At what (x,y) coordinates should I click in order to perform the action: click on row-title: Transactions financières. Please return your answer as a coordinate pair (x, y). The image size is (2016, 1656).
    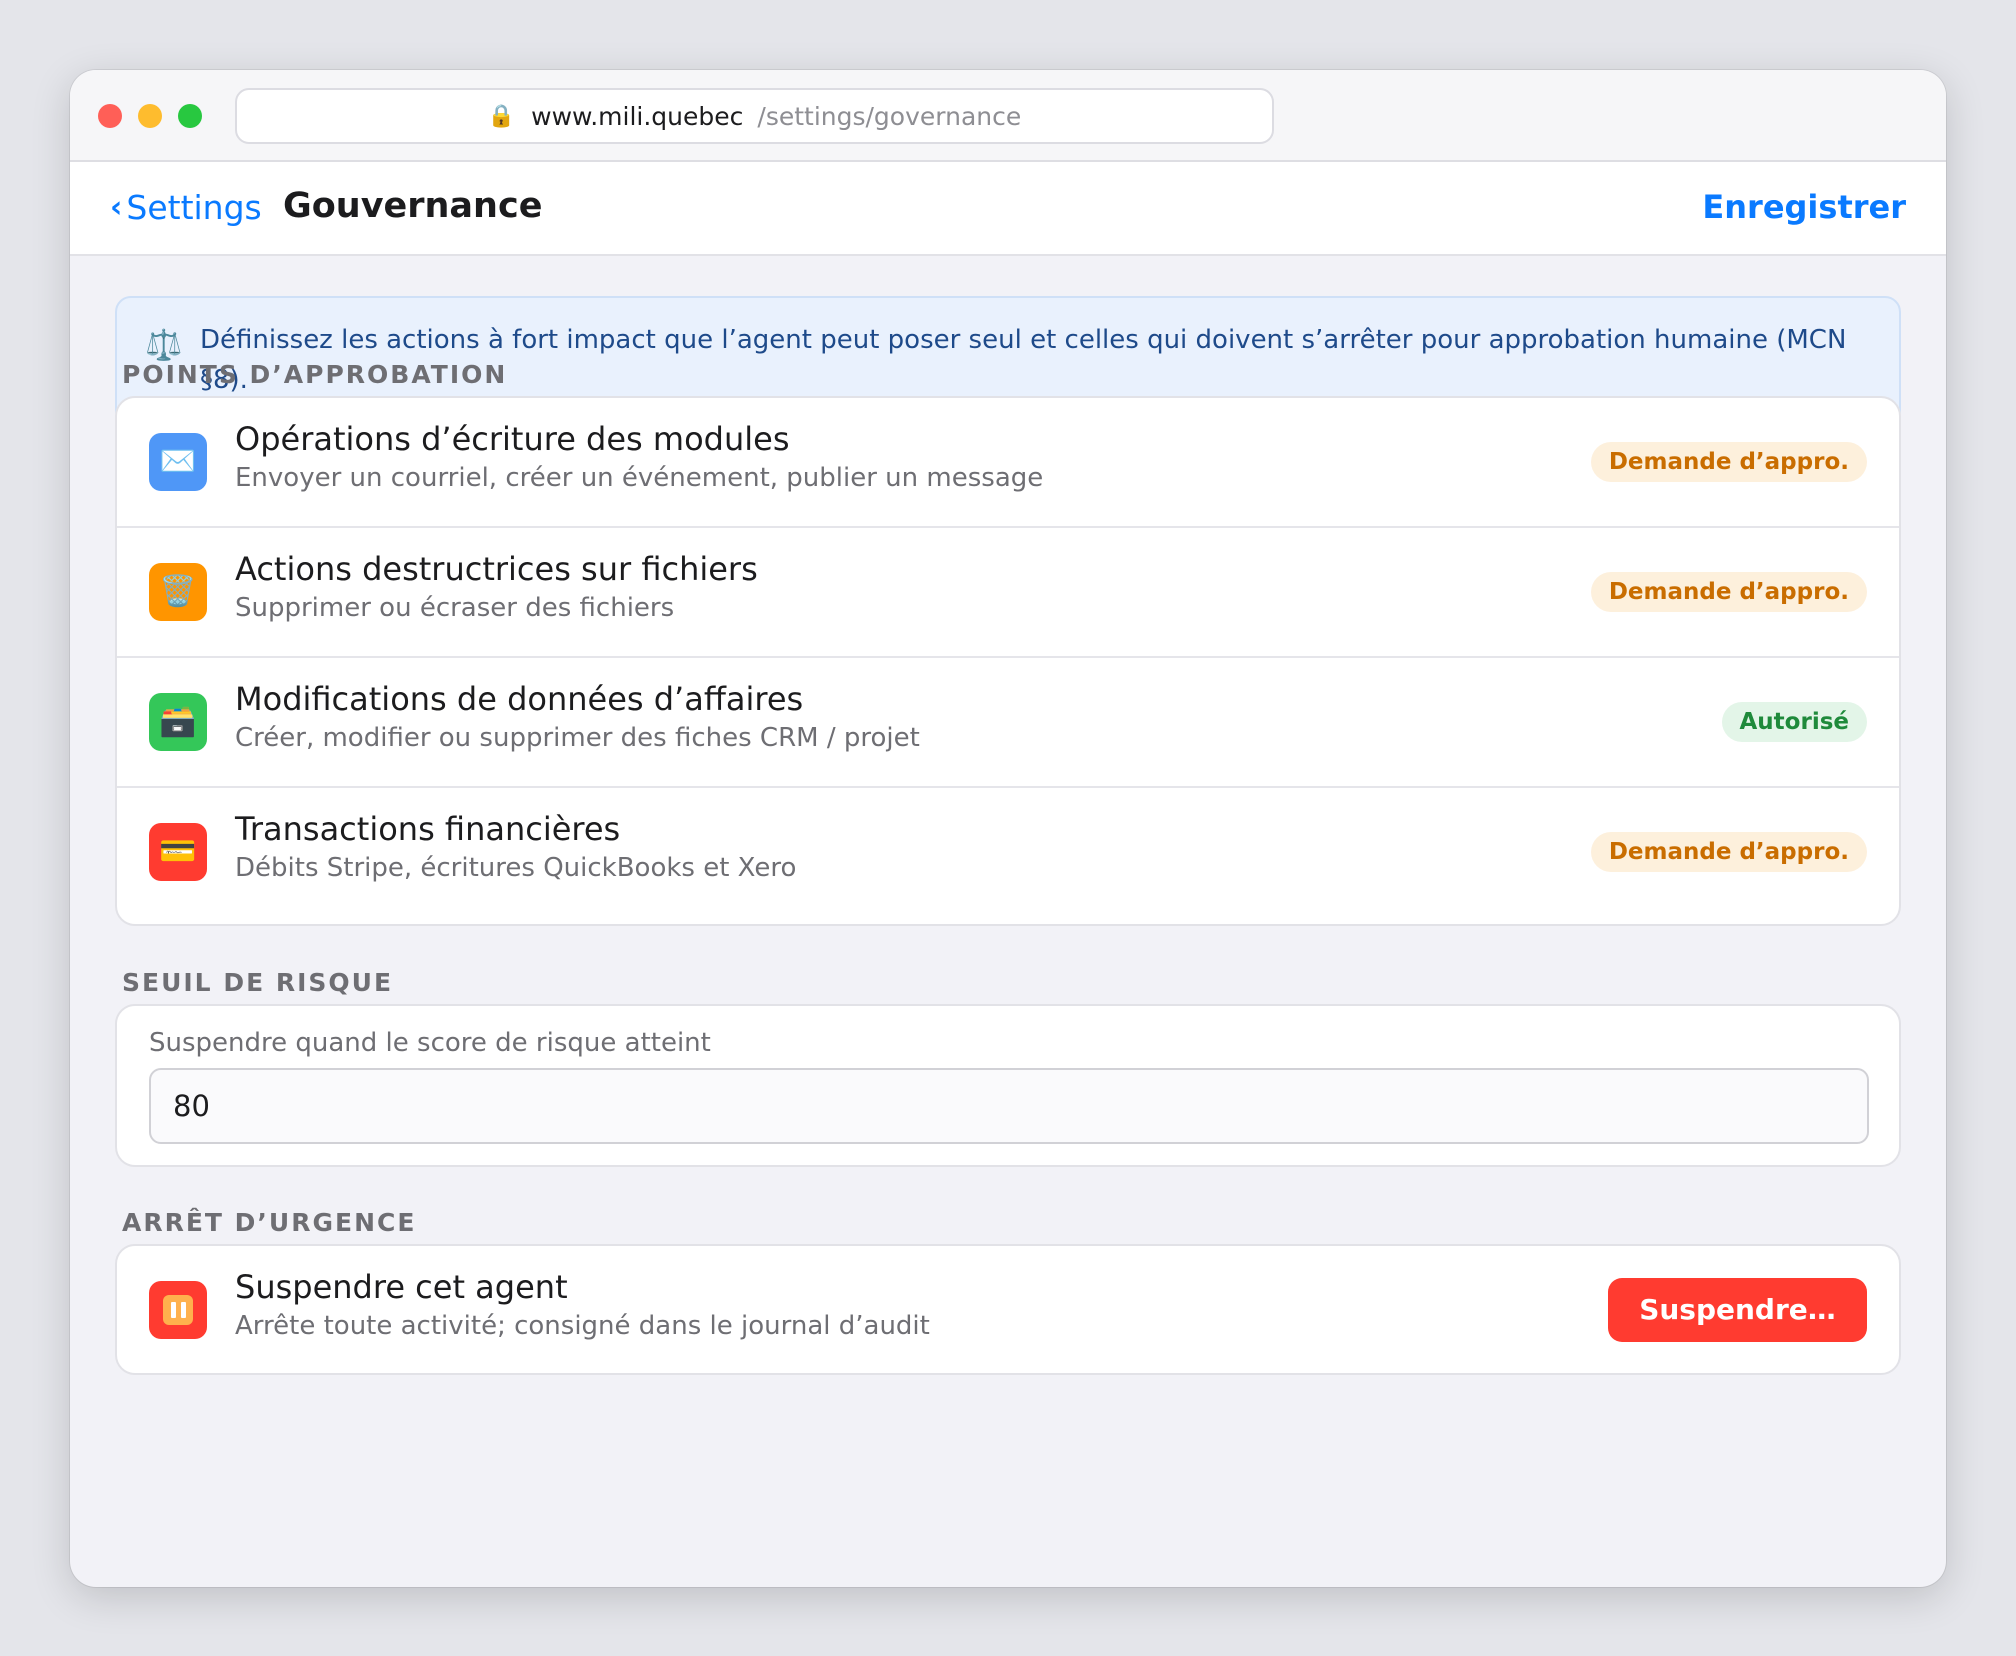
    Looking at the image, I should click on (428, 829).